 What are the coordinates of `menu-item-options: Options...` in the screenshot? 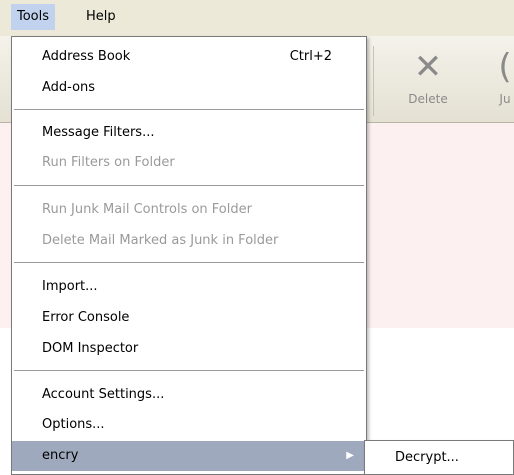 It's located at (189, 425).